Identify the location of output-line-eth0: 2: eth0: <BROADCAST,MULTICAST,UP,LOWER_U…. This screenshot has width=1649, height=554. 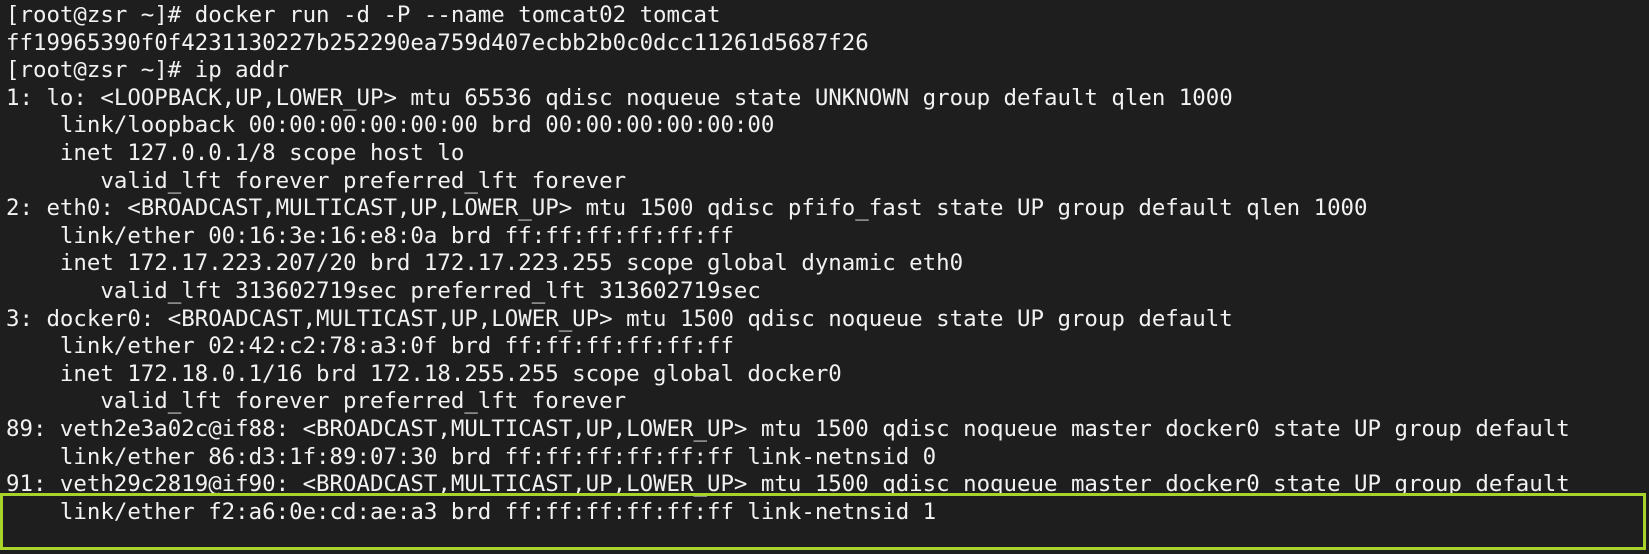
(687, 208).